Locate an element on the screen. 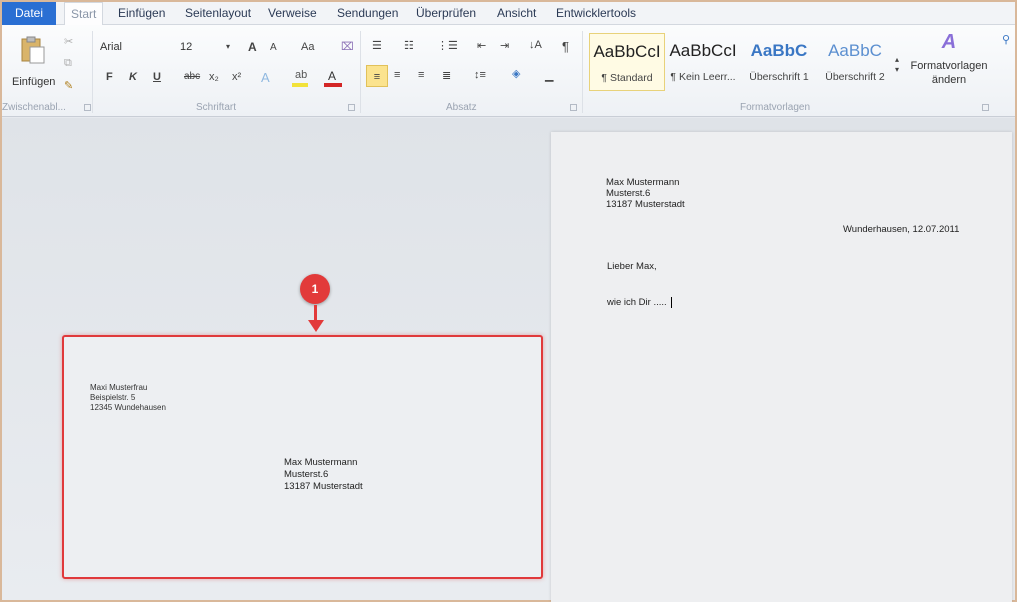  pilcrow-icon: ¶ is located at coordinates (565, 46).